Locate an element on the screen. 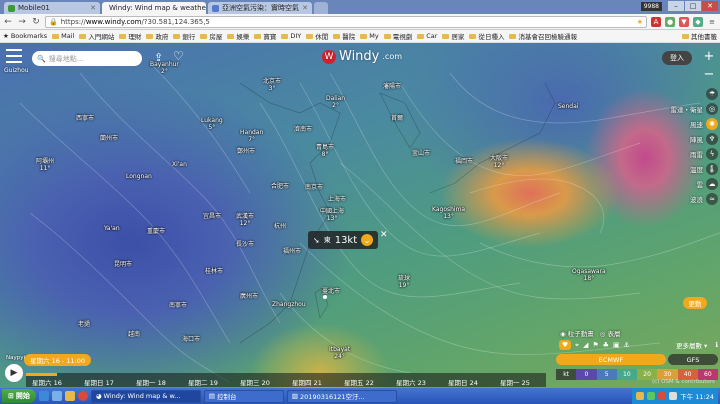 This screenshot has height=404, width=720. quicklaunch-media-icon is located at coordinates (69, 396).